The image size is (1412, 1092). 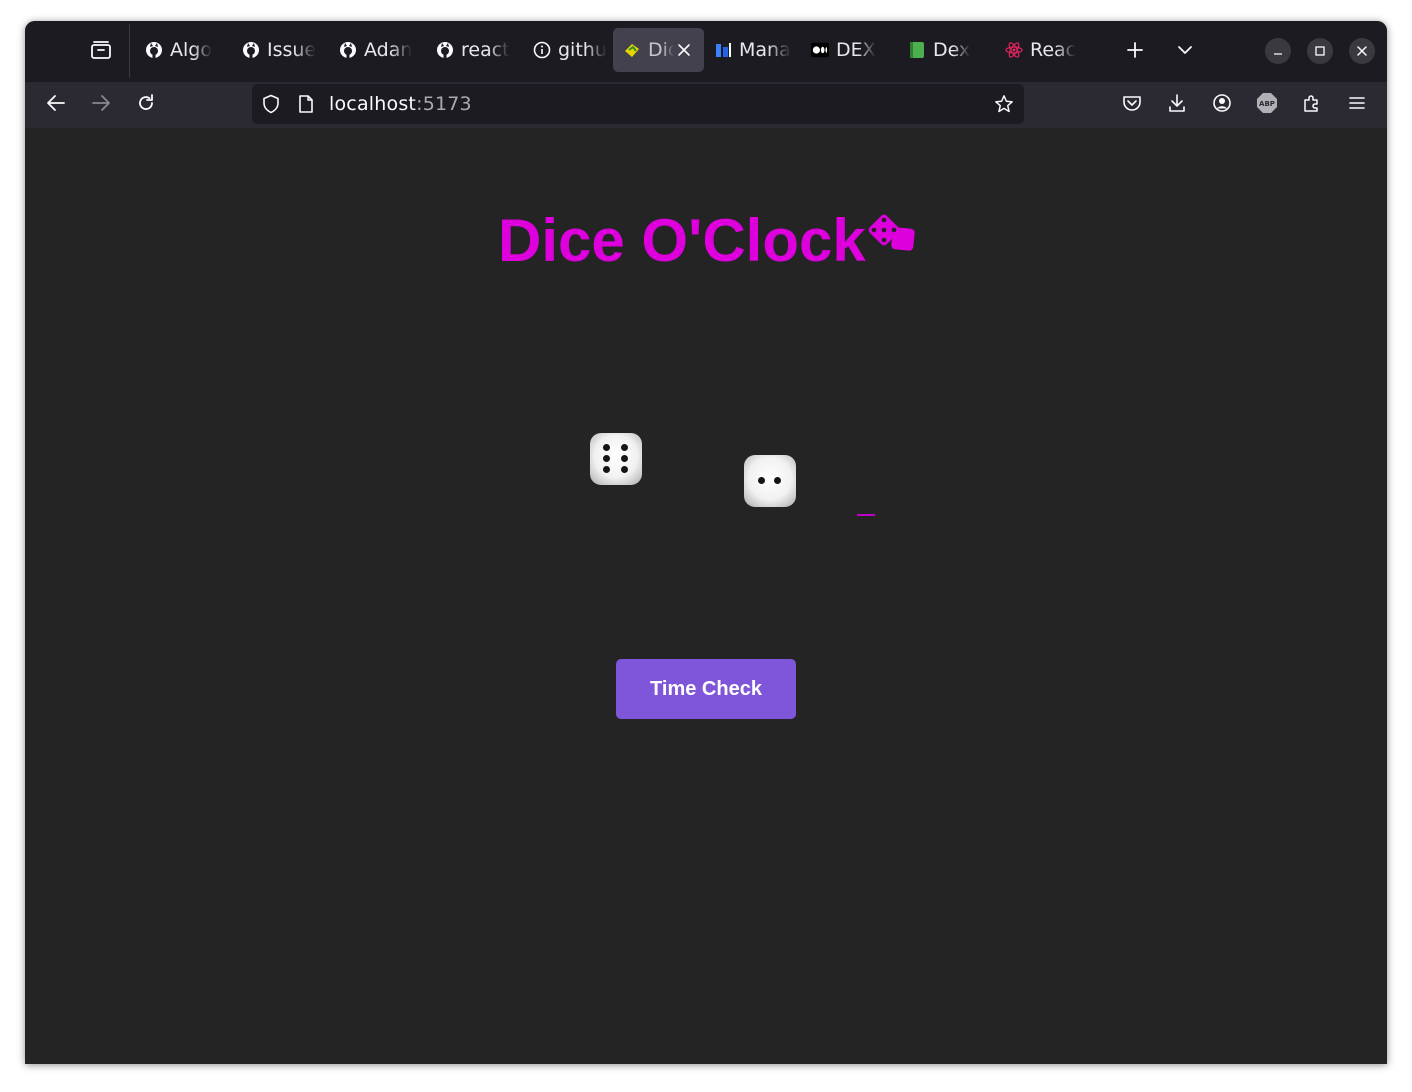 I want to click on extensions-button, so click(x=1312, y=105).